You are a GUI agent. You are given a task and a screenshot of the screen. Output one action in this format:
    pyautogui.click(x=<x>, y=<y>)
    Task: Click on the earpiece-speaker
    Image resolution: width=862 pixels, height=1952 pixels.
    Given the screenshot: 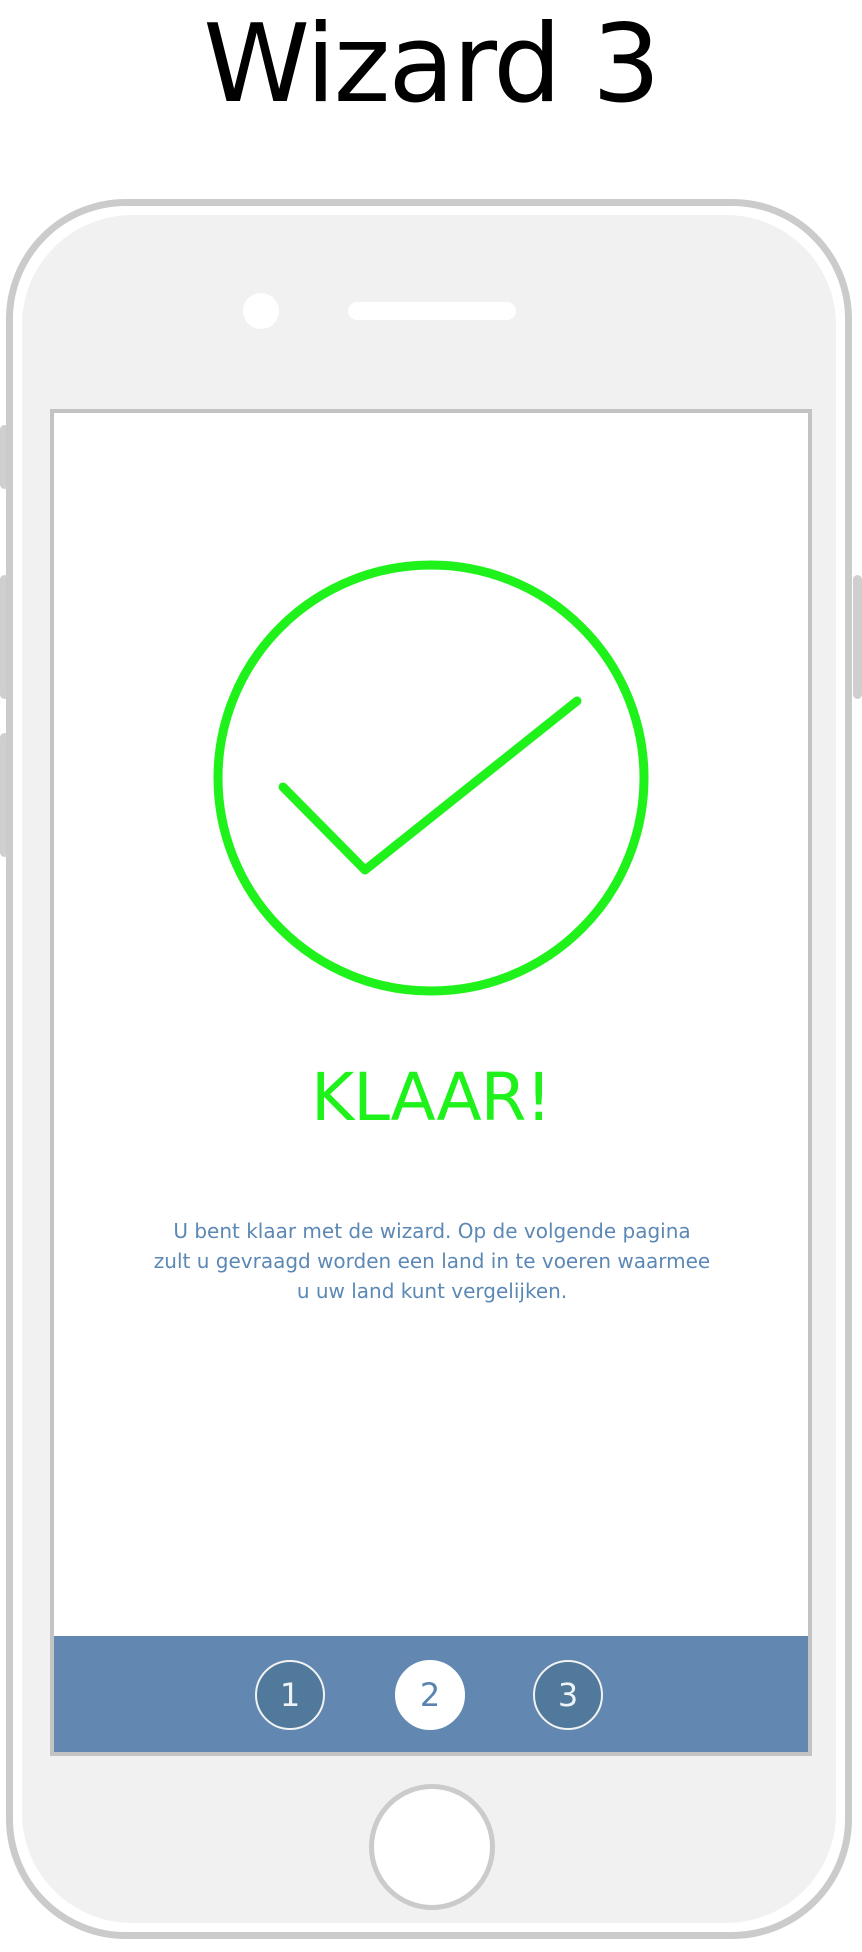 What is the action you would take?
    pyautogui.click(x=432, y=311)
    